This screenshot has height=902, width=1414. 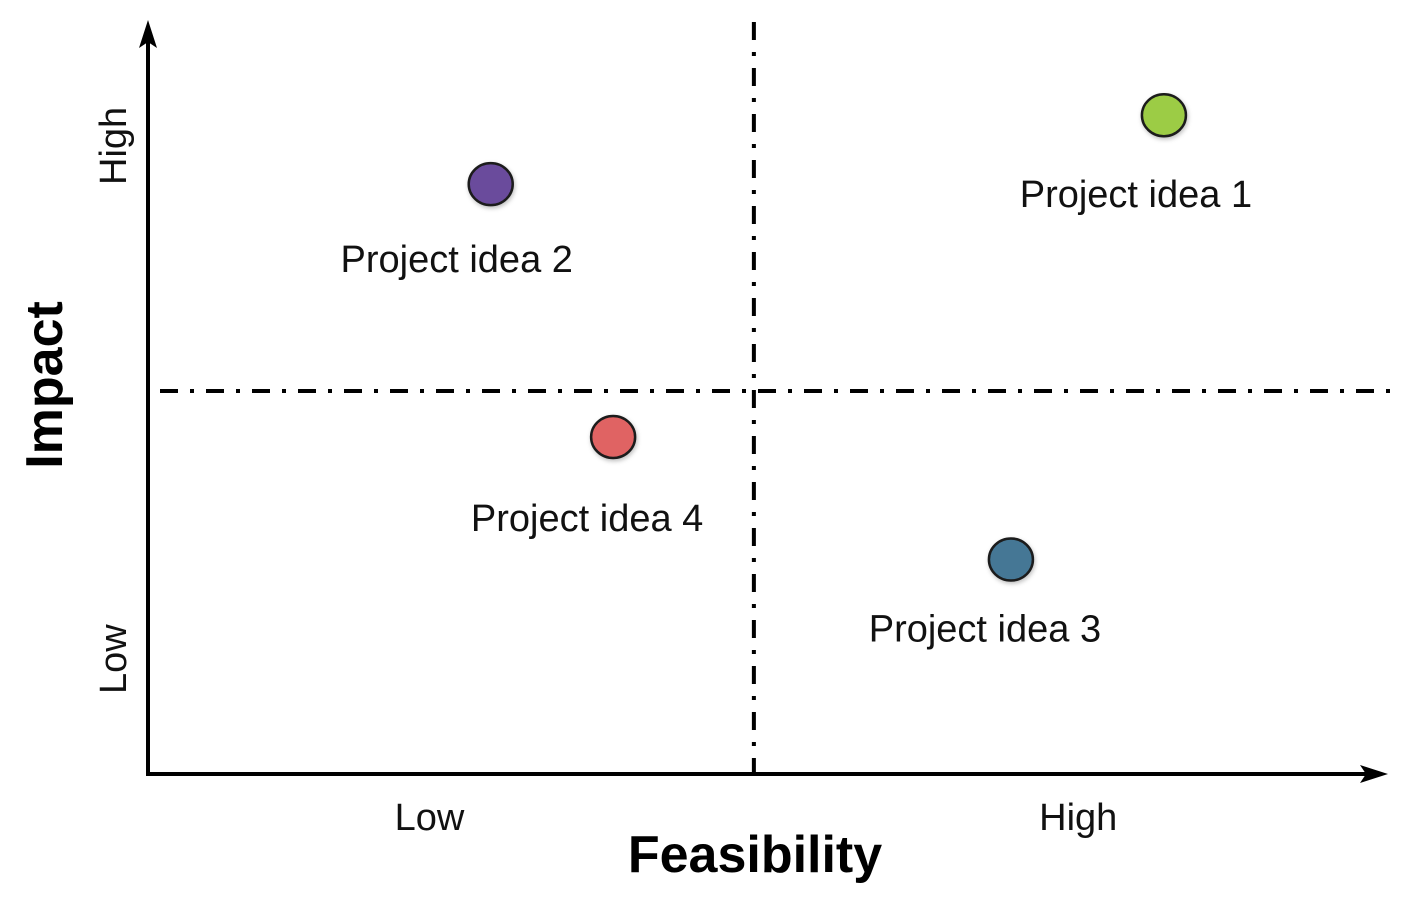 What do you see at coordinates (45, 385) in the screenshot?
I see `y-axis-title: Impact` at bounding box center [45, 385].